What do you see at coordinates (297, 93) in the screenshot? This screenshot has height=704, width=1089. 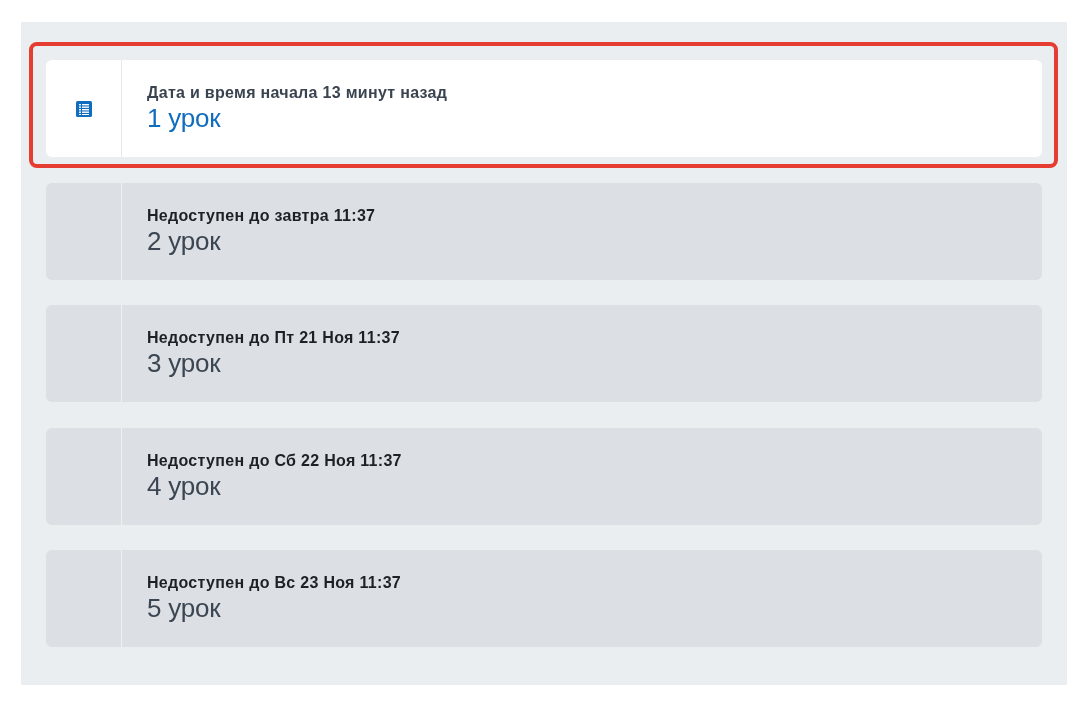 I see `availability-text: Дата и время начала 13 минут назад` at bounding box center [297, 93].